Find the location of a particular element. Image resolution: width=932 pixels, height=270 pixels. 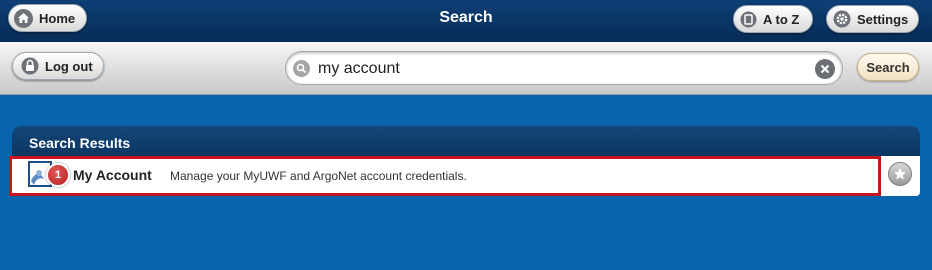

a-to-z-button-label: A to Z is located at coordinates (781, 19).